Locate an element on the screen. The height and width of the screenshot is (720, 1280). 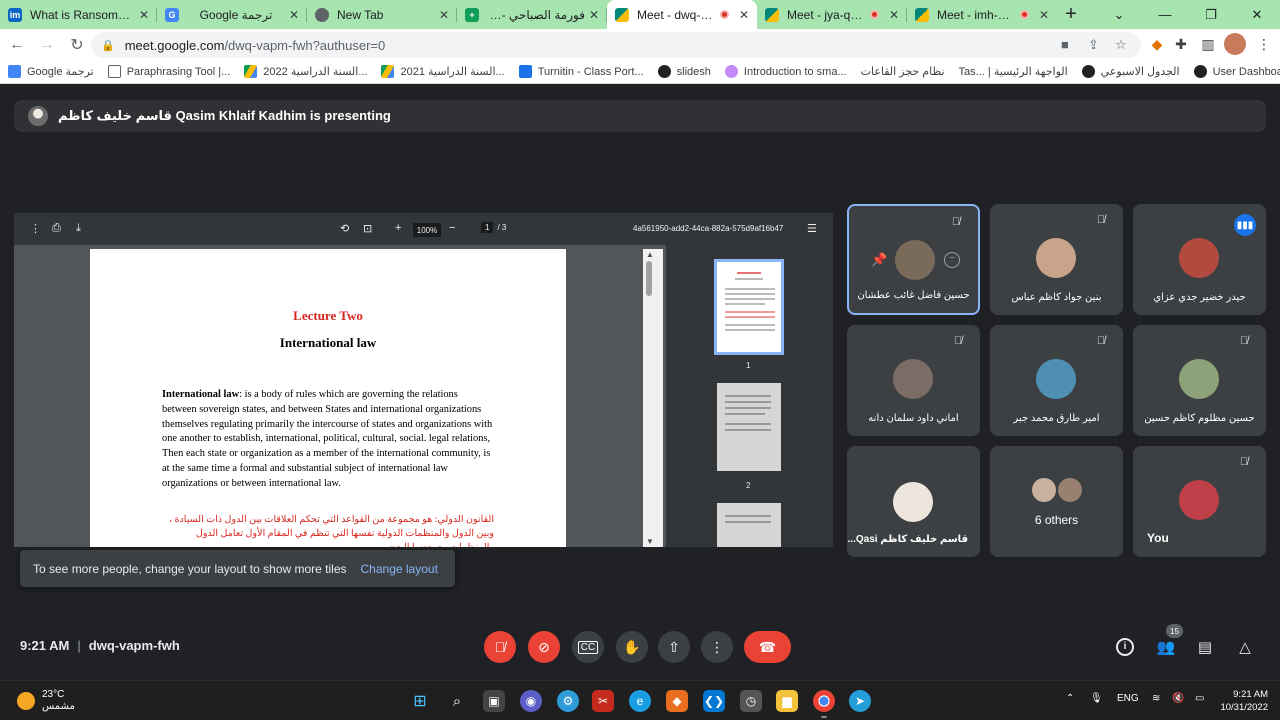
rotate-icon: ⟲ is located at coordinates (344, 228).